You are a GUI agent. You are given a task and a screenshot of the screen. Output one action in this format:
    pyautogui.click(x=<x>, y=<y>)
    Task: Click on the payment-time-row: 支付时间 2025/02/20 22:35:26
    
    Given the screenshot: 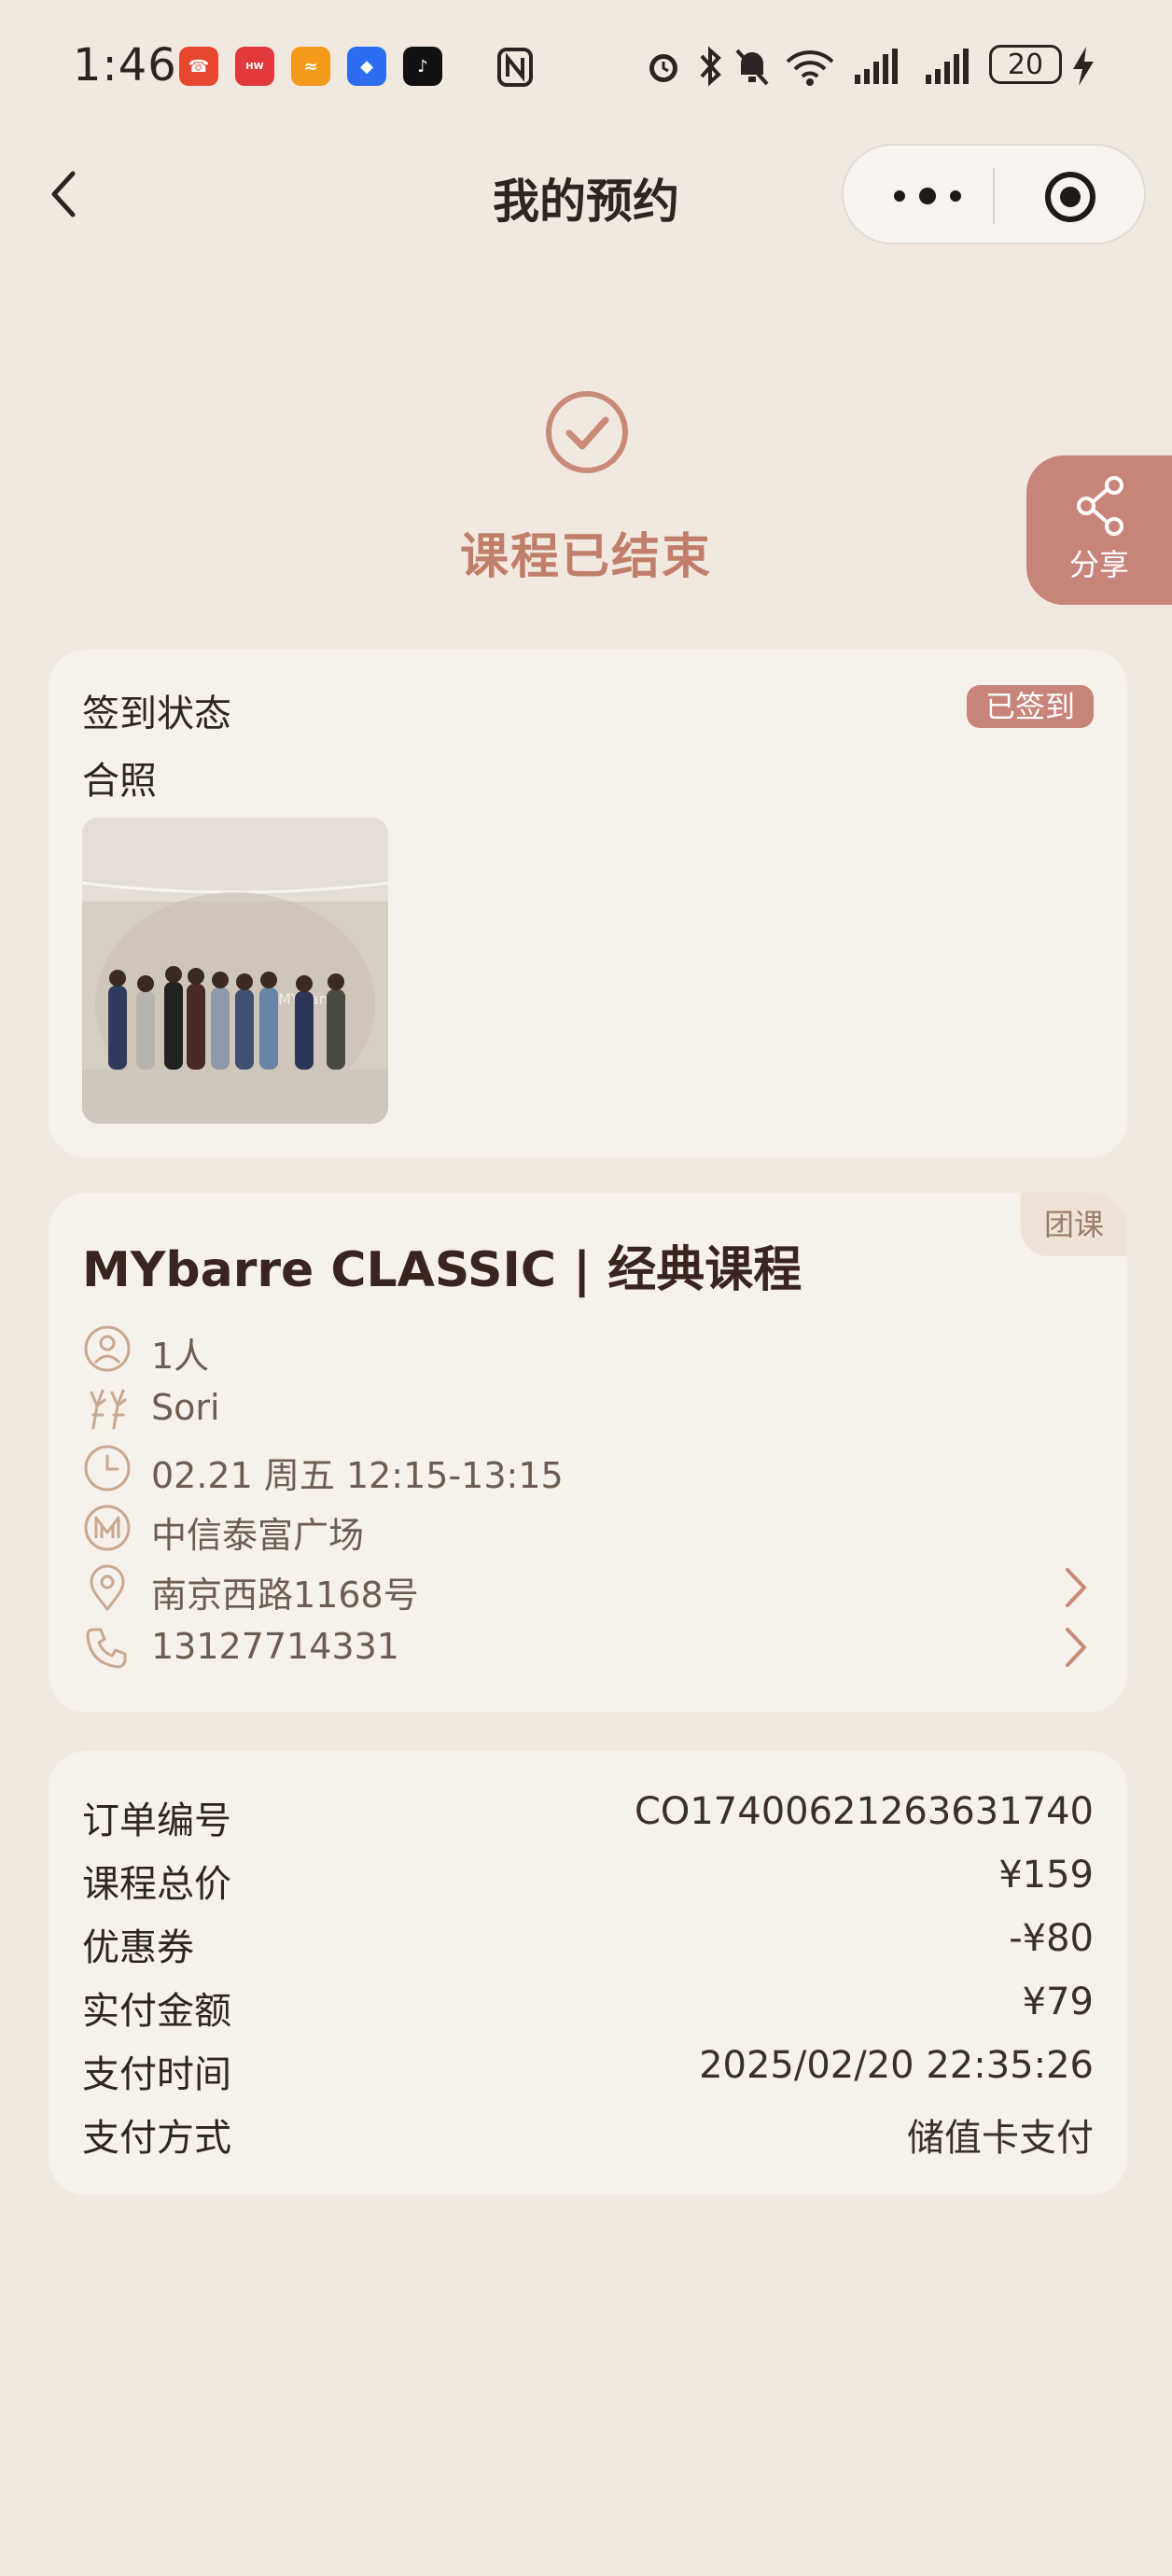 What is the action you would take?
    pyautogui.click(x=588, y=2070)
    